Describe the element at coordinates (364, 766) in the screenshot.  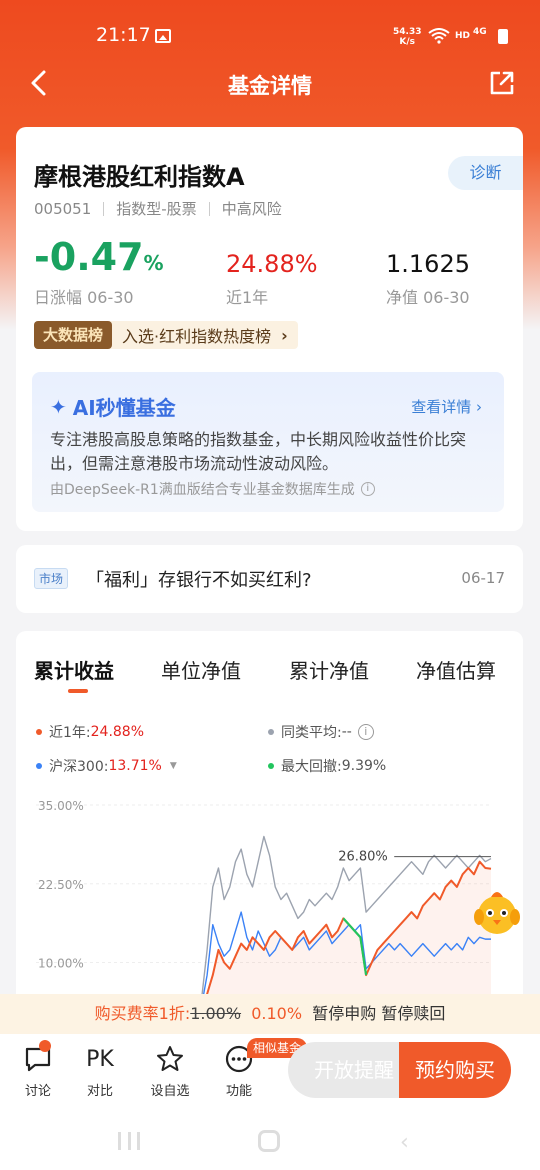
I see `legend-drawdown-value: 9.39%` at that location.